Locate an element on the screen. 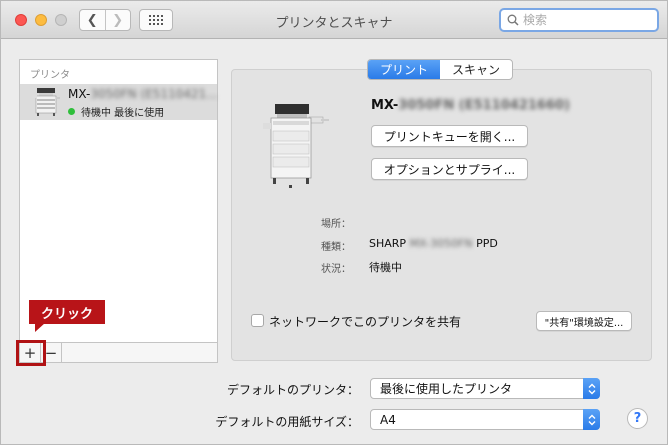  title-bar: ❮ ❯ プリンタとスキャナ is located at coordinates (334, 20).